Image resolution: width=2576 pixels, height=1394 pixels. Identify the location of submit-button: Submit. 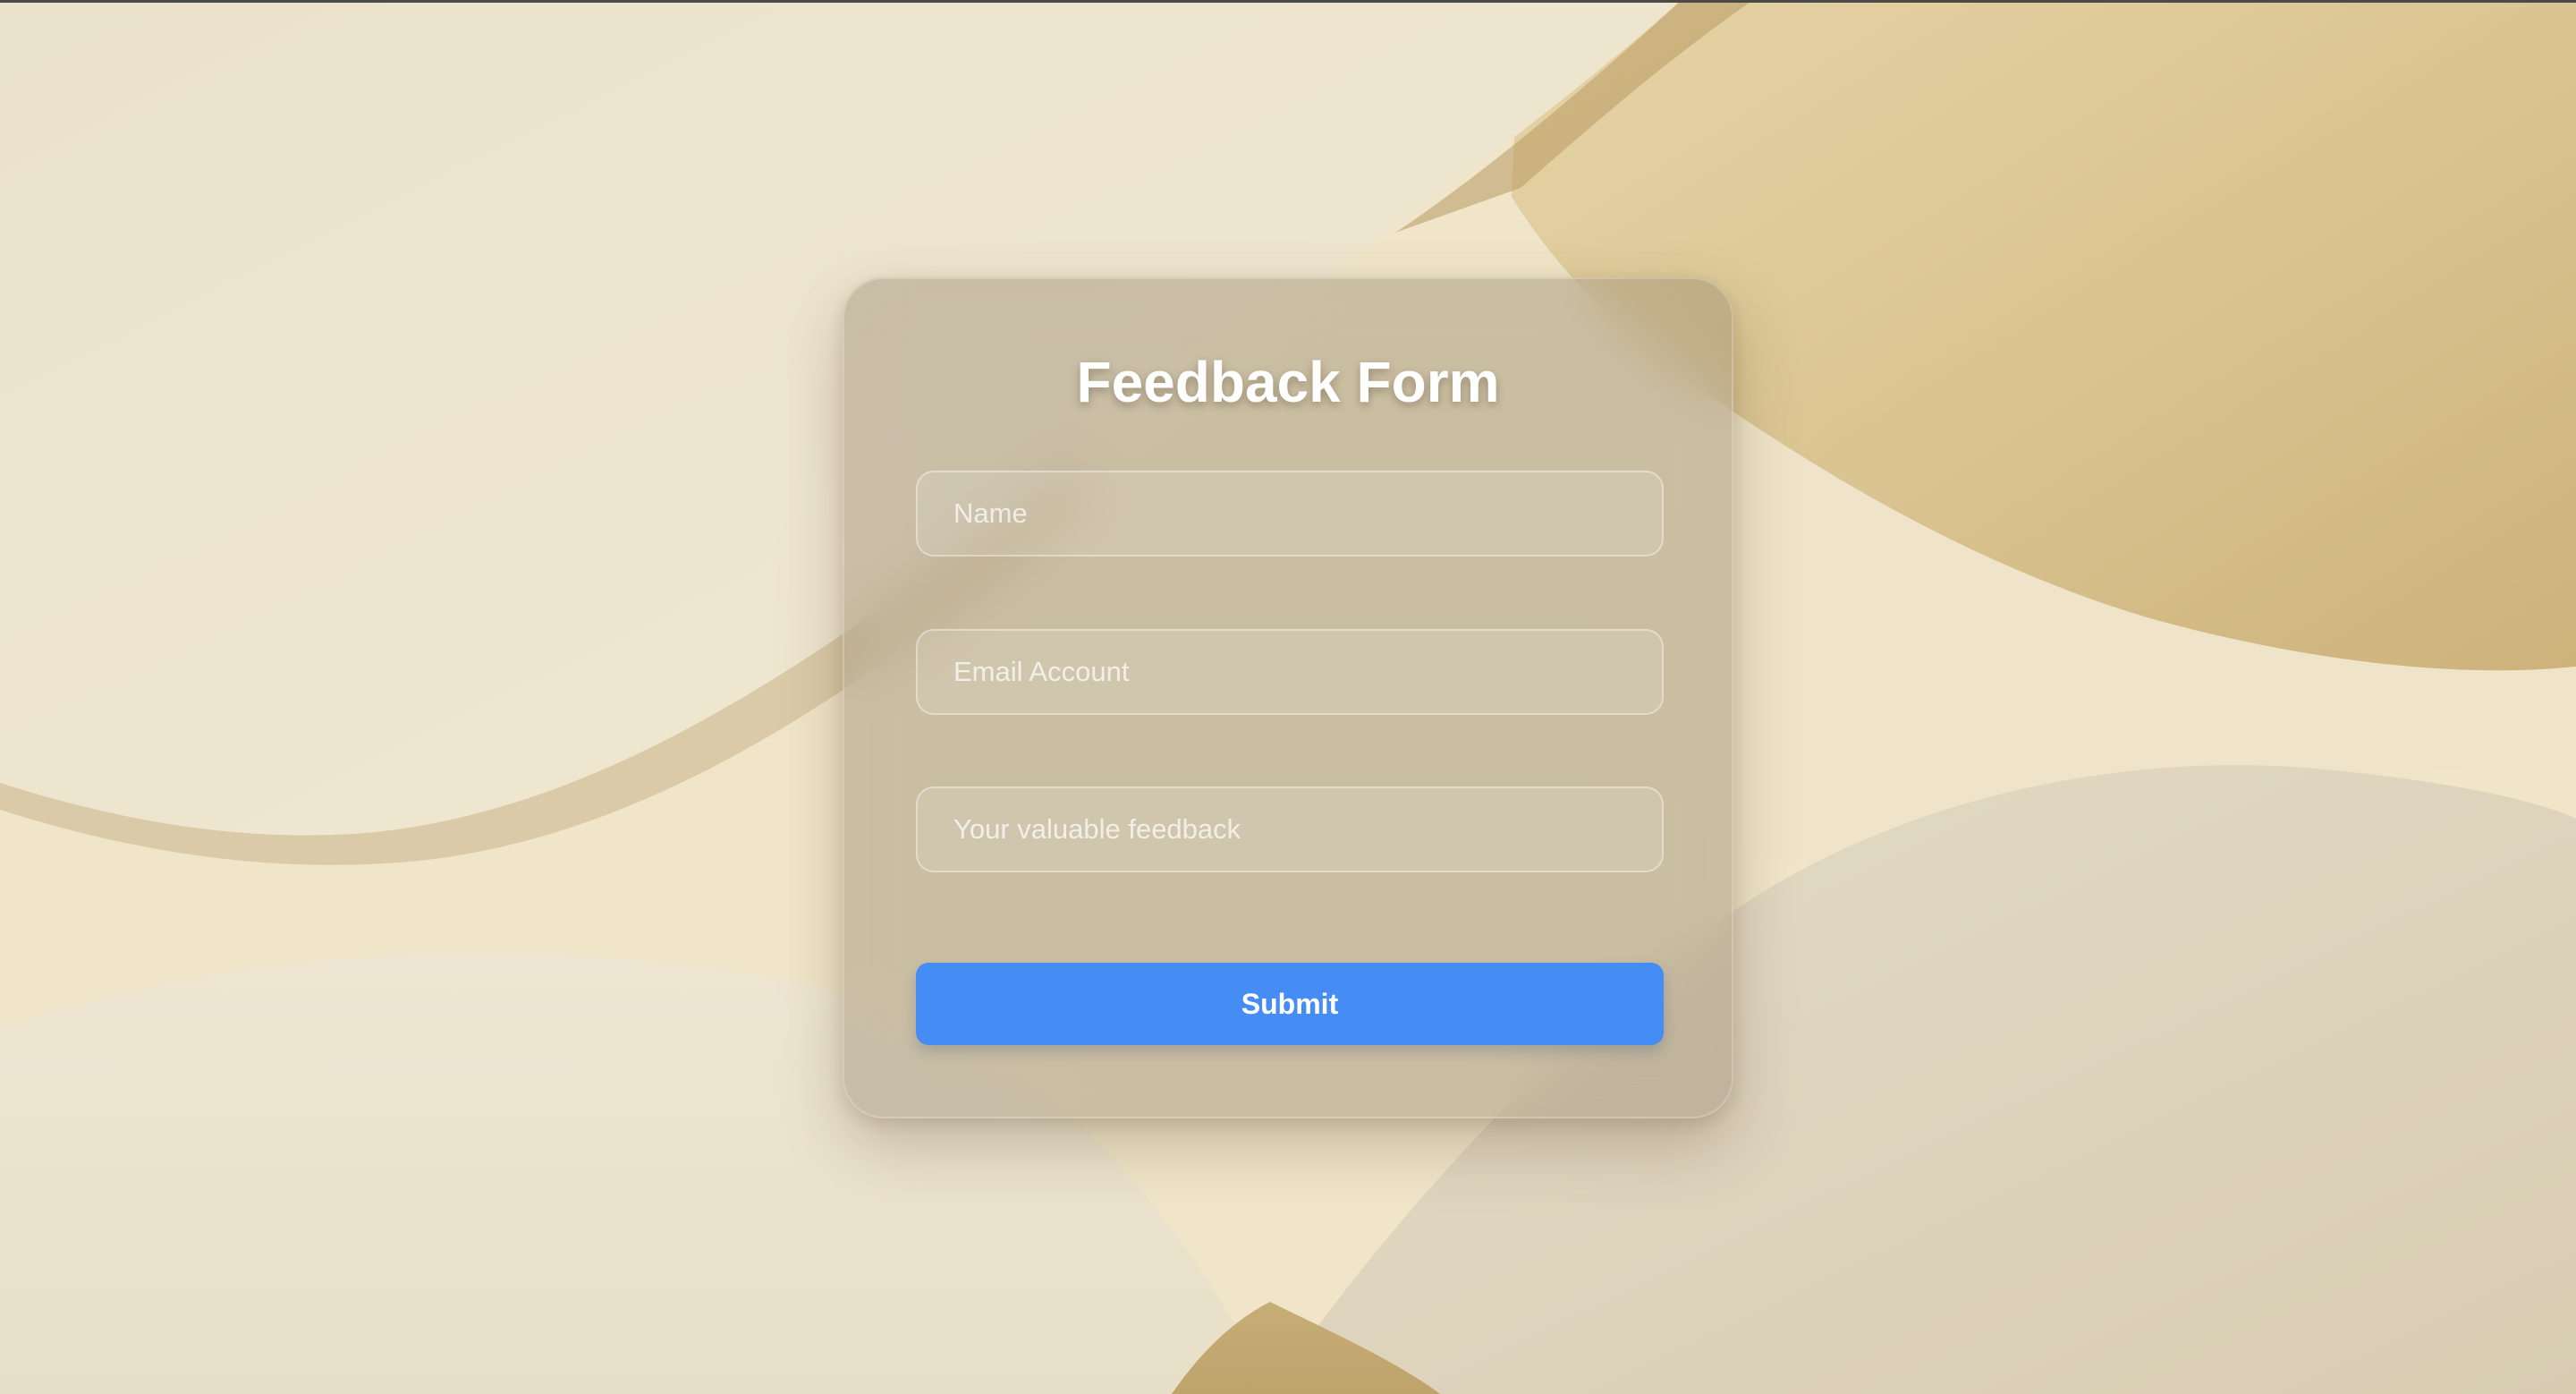
(1290, 1004).